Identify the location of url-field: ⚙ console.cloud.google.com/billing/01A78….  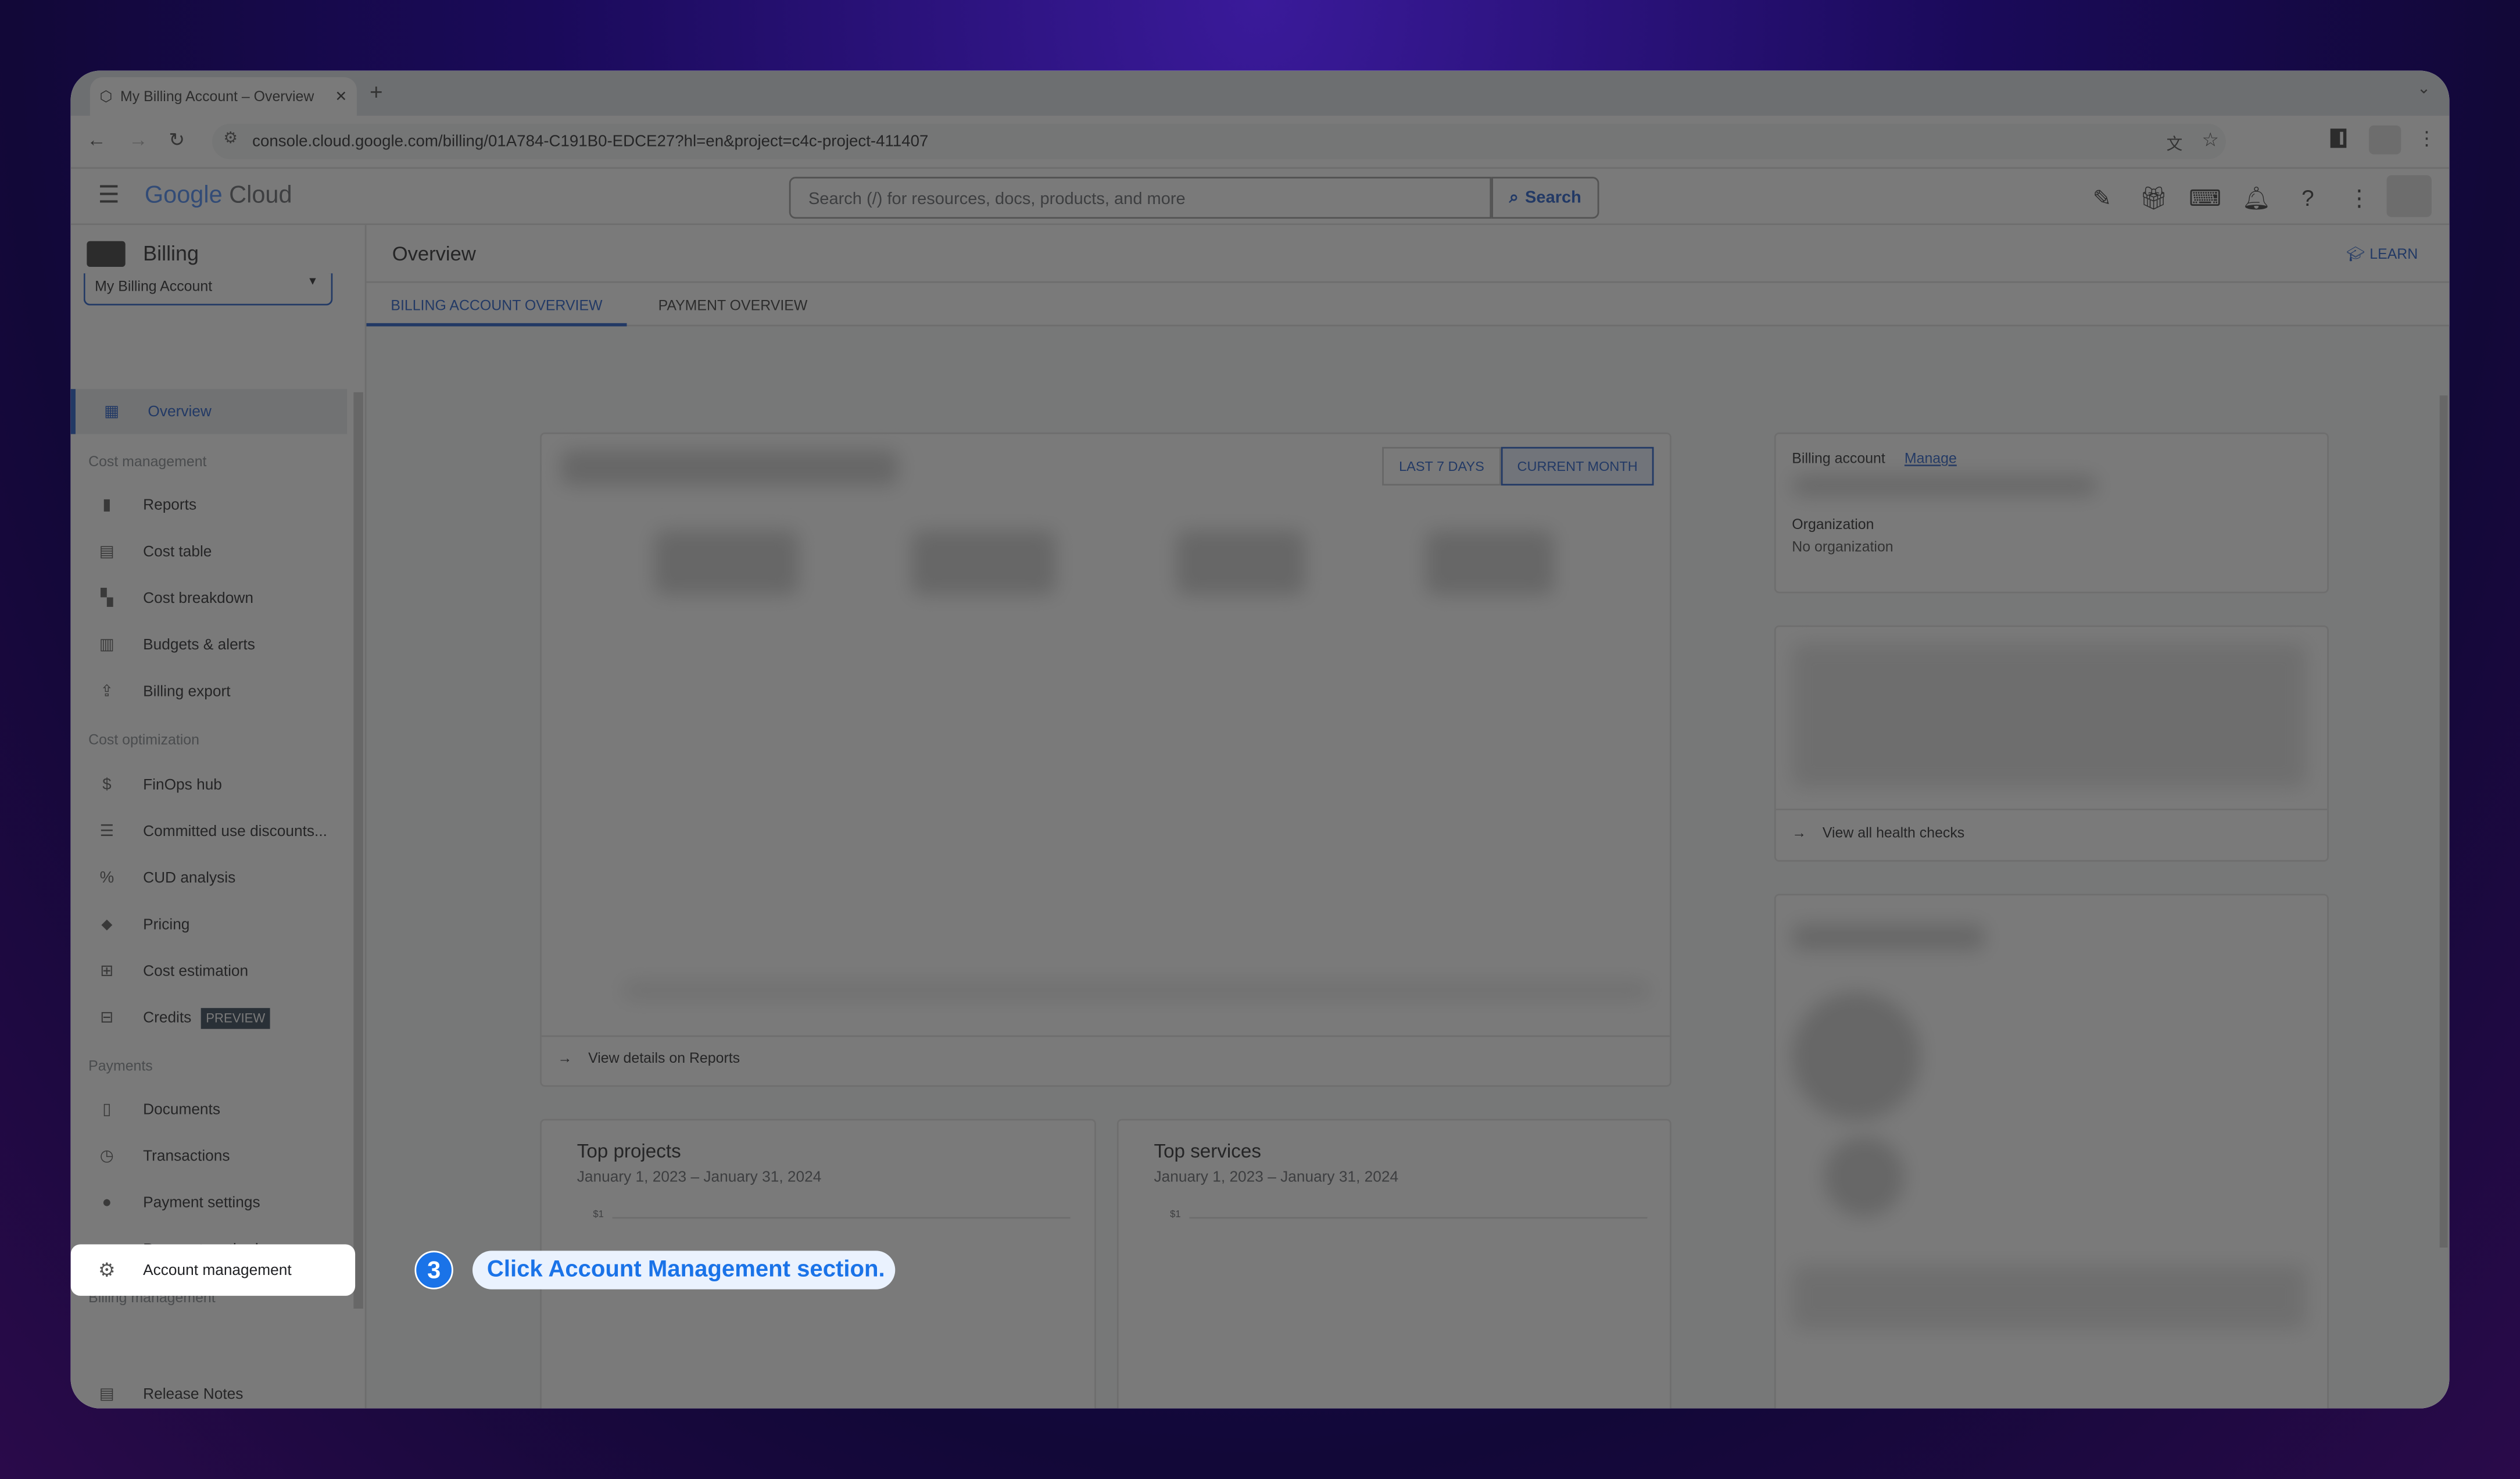
(1219, 141).